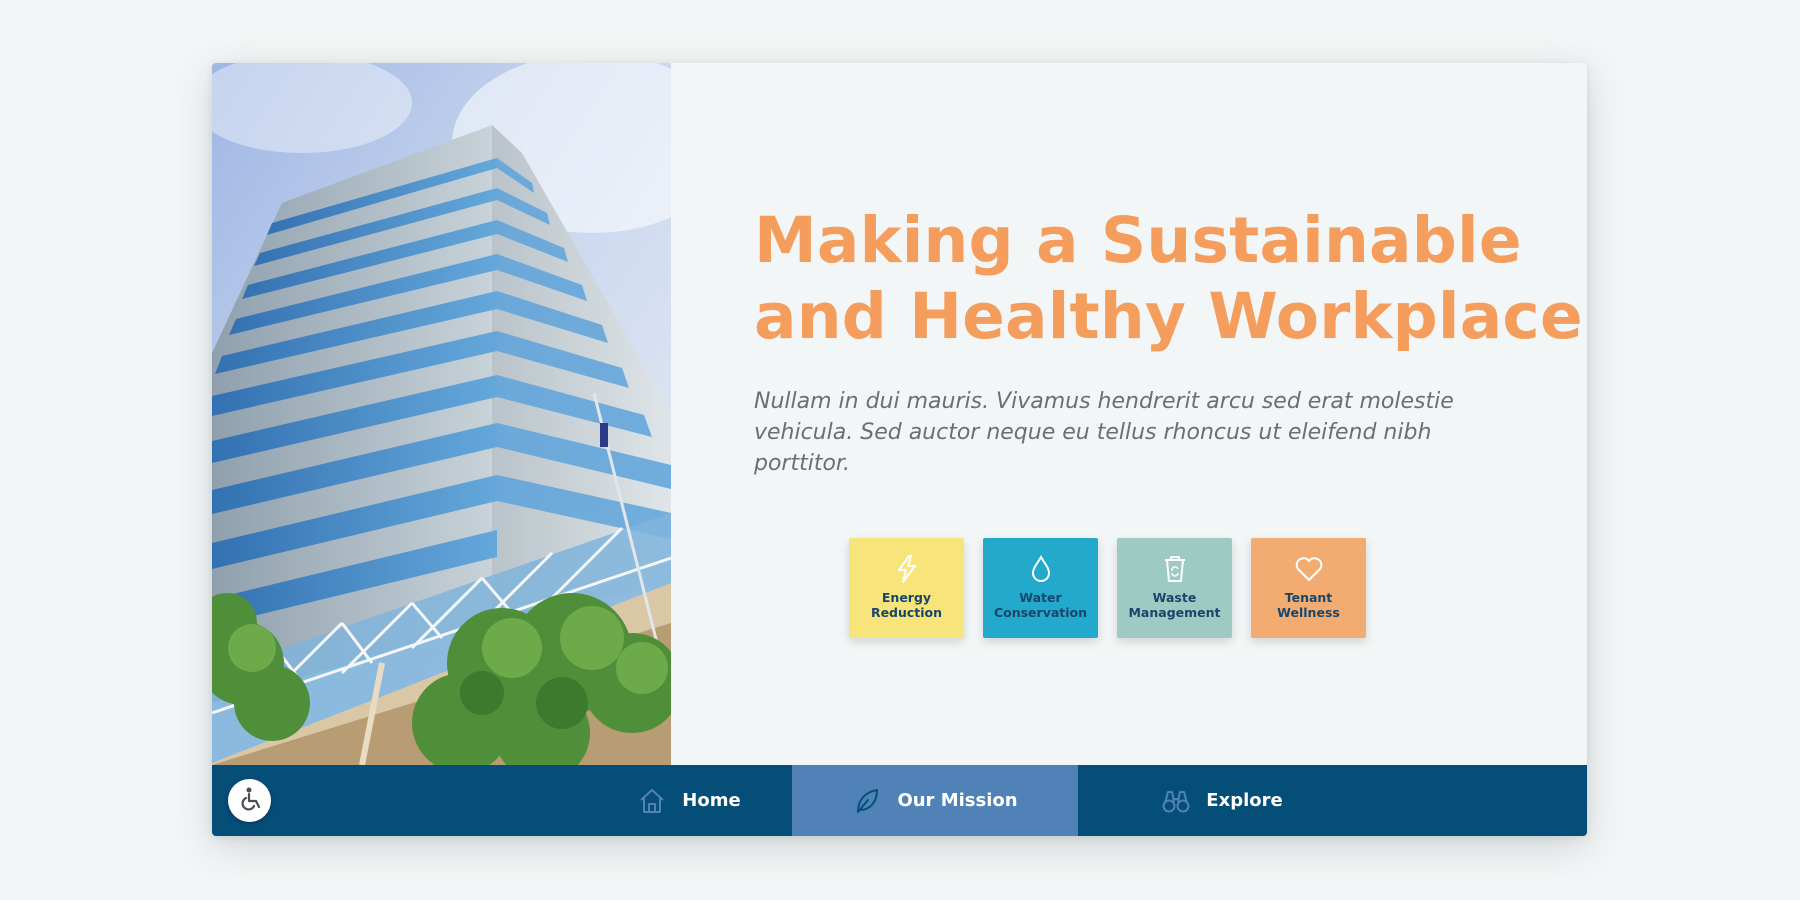 Image resolution: width=1800 pixels, height=900 pixels. What do you see at coordinates (711, 800) in the screenshot?
I see `nav-label: Home` at bounding box center [711, 800].